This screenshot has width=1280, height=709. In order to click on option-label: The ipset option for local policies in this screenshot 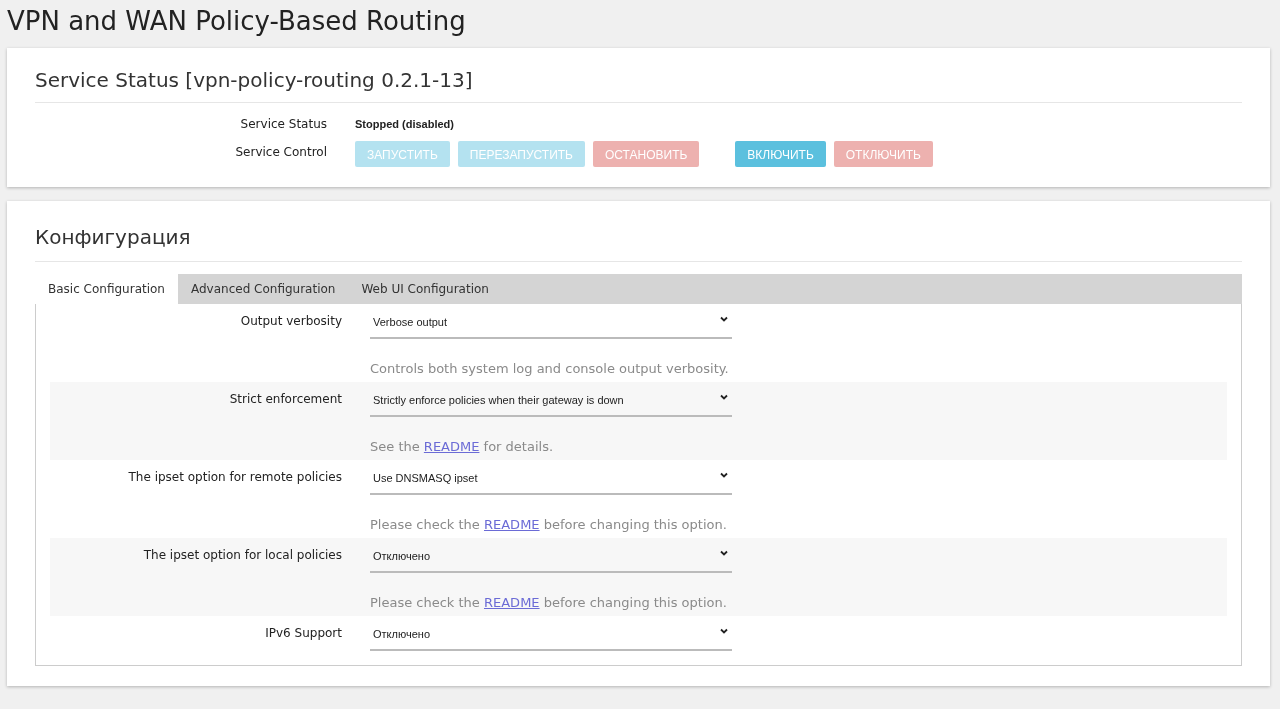, I will do `click(242, 555)`.